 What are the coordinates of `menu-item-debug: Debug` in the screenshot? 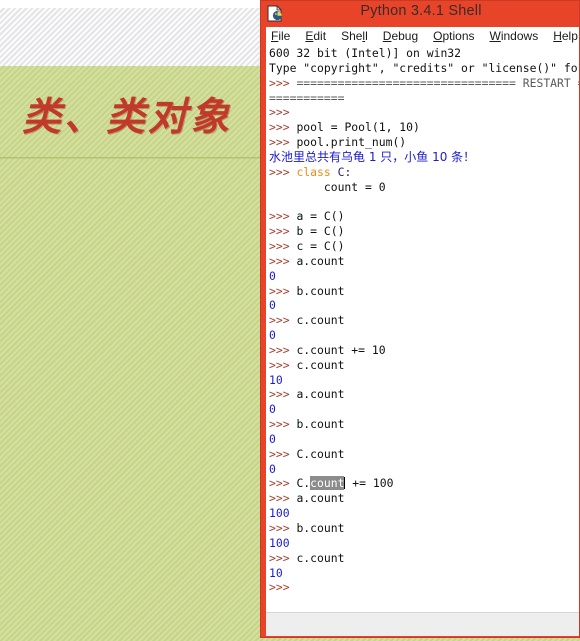 It's located at (400, 36).